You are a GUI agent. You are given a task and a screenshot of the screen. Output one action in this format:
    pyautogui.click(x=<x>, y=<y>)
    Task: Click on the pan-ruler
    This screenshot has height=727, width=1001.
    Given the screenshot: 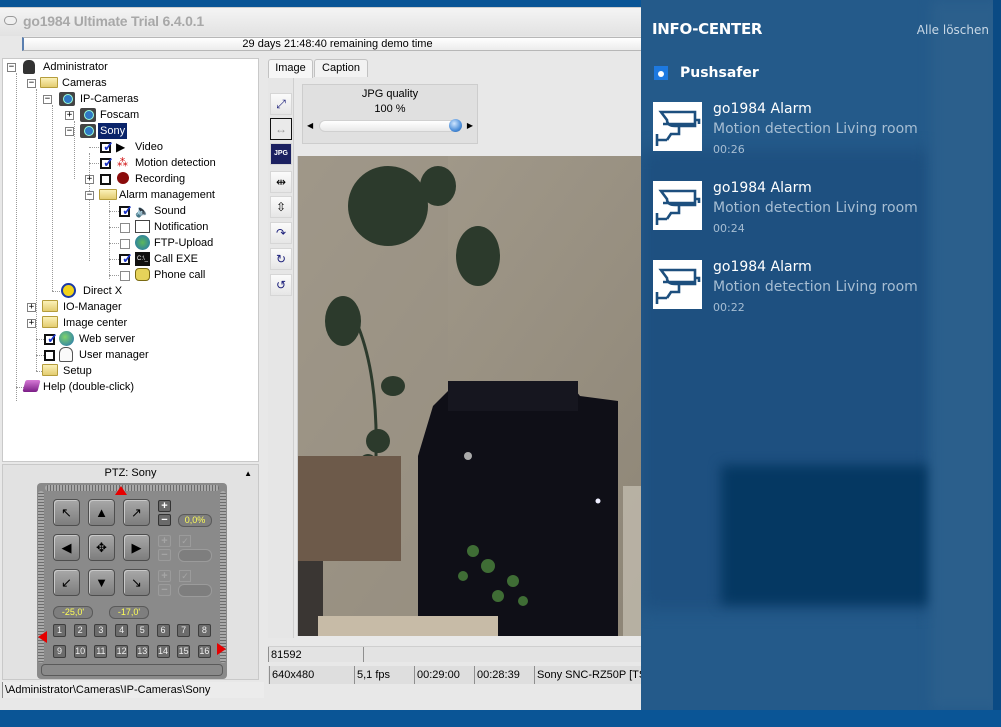 What is the action you would take?
    pyautogui.click(x=132, y=488)
    